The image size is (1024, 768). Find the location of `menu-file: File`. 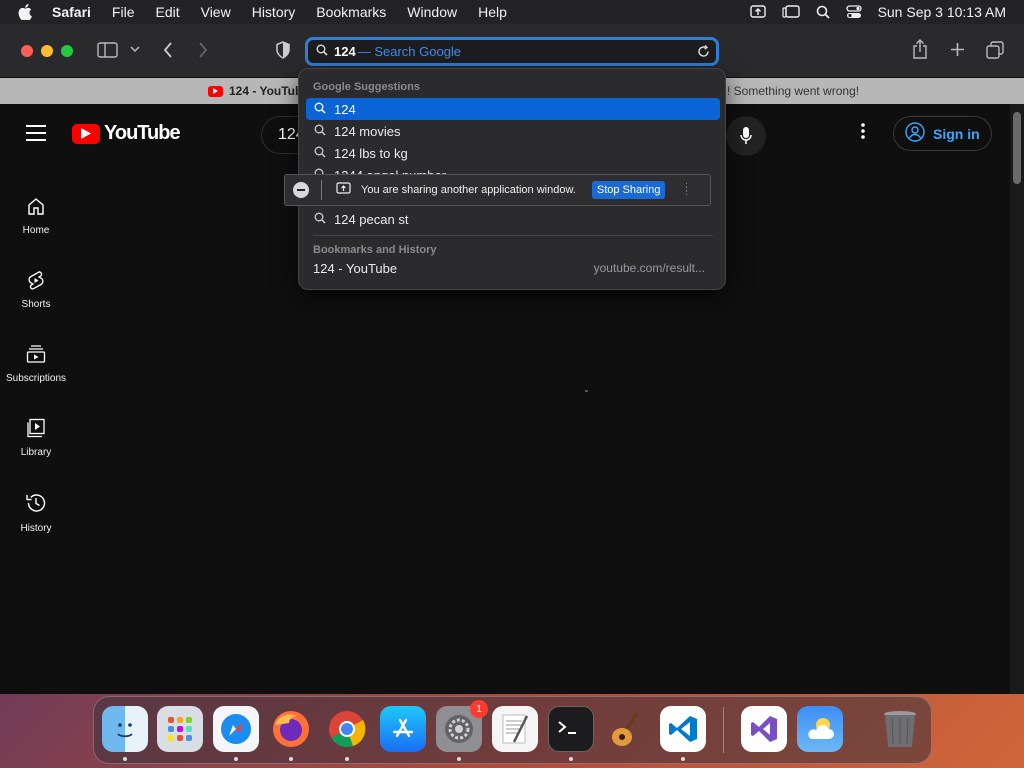

menu-file: File is located at coordinates (123, 12).